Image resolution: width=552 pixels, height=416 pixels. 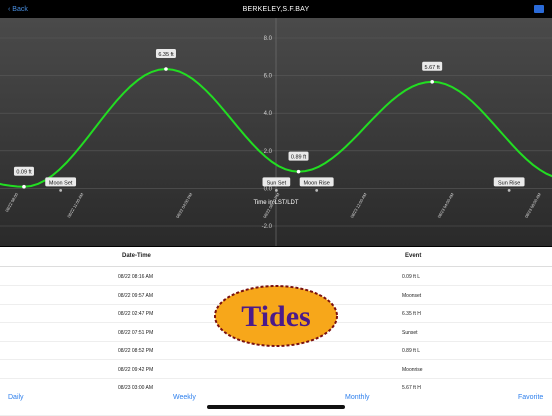 What do you see at coordinates (136, 332) in the screenshot?
I see `cell-datetime: 08/22 07:51 PM` at bounding box center [136, 332].